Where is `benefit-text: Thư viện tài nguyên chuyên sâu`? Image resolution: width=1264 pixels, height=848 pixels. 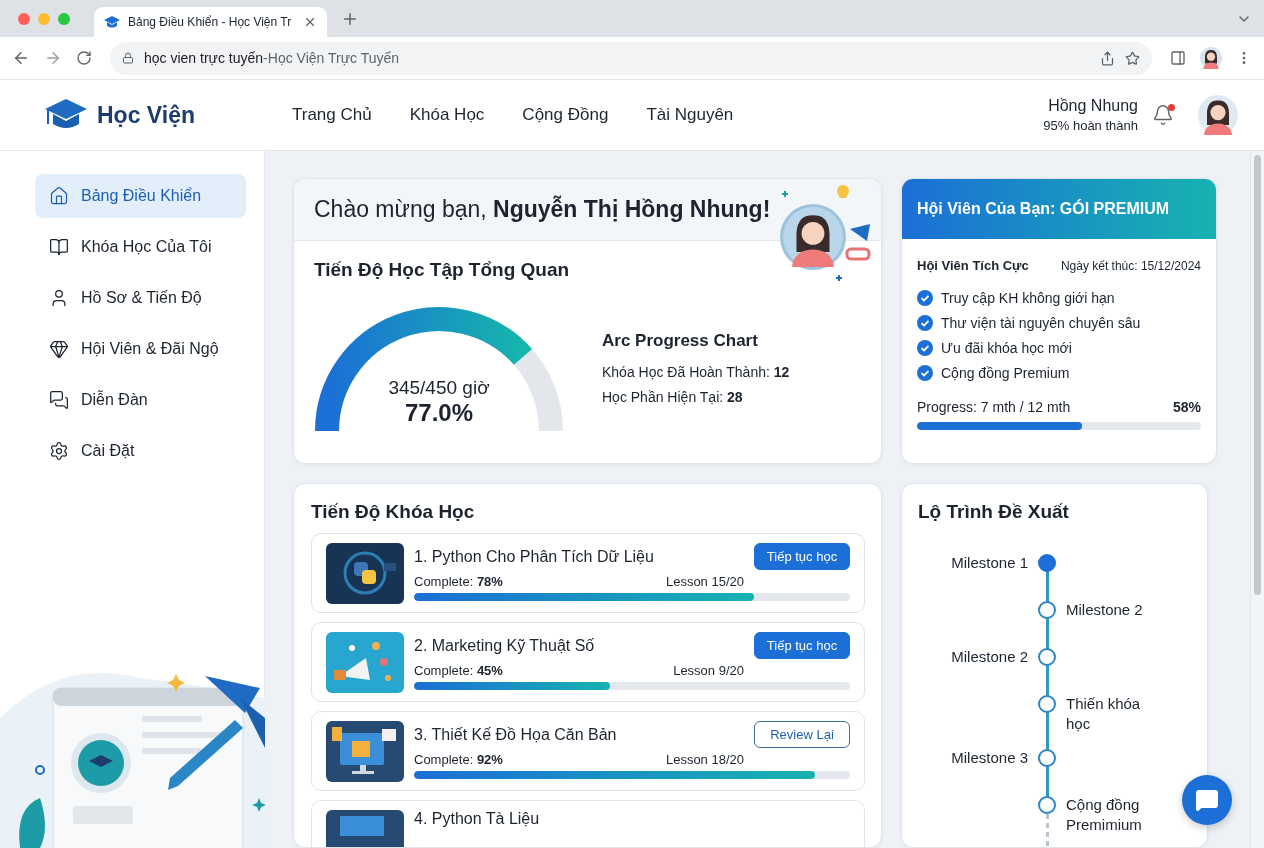 benefit-text: Thư viện tài nguyên chuyên sâu is located at coordinates (1041, 323).